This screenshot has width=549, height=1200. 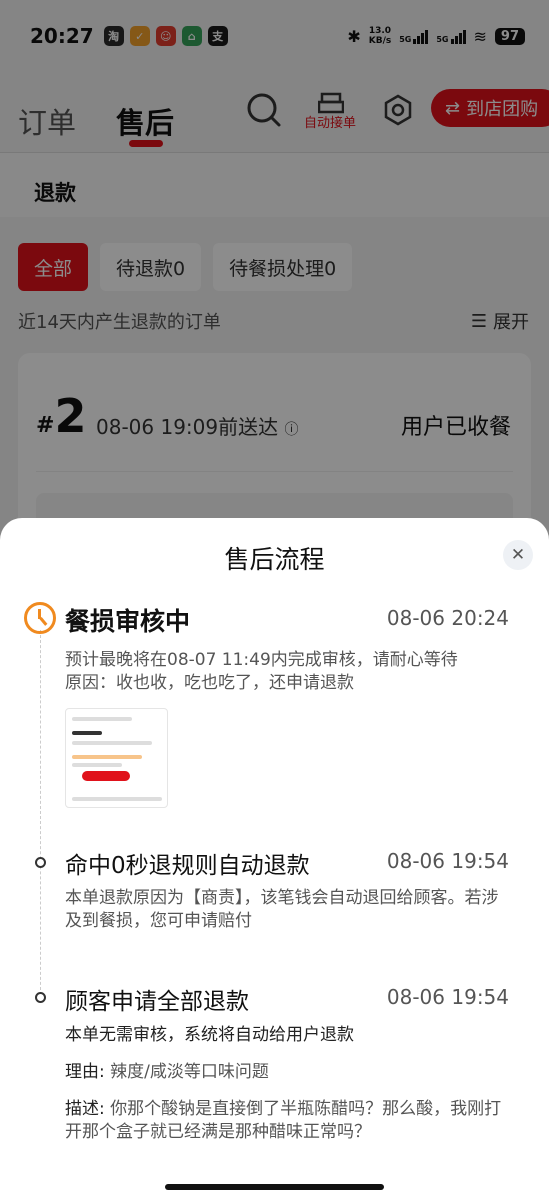 What do you see at coordinates (209, 683) in the screenshot?
I see `step-reason: 原因：收也收，吃也吃了，还申请退款` at bounding box center [209, 683].